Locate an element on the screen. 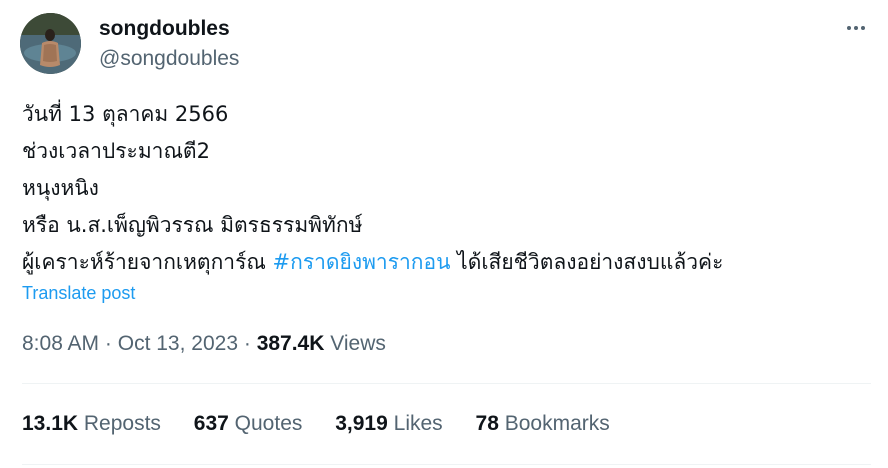  tweet-time: 8:08 AM is located at coordinates (60, 343).